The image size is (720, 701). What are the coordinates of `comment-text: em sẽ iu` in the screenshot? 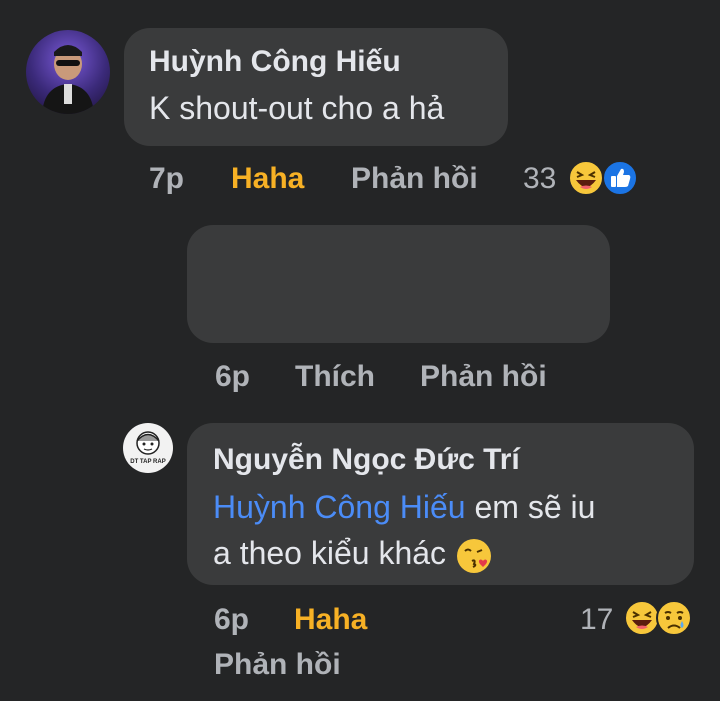 It's located at (535, 507).